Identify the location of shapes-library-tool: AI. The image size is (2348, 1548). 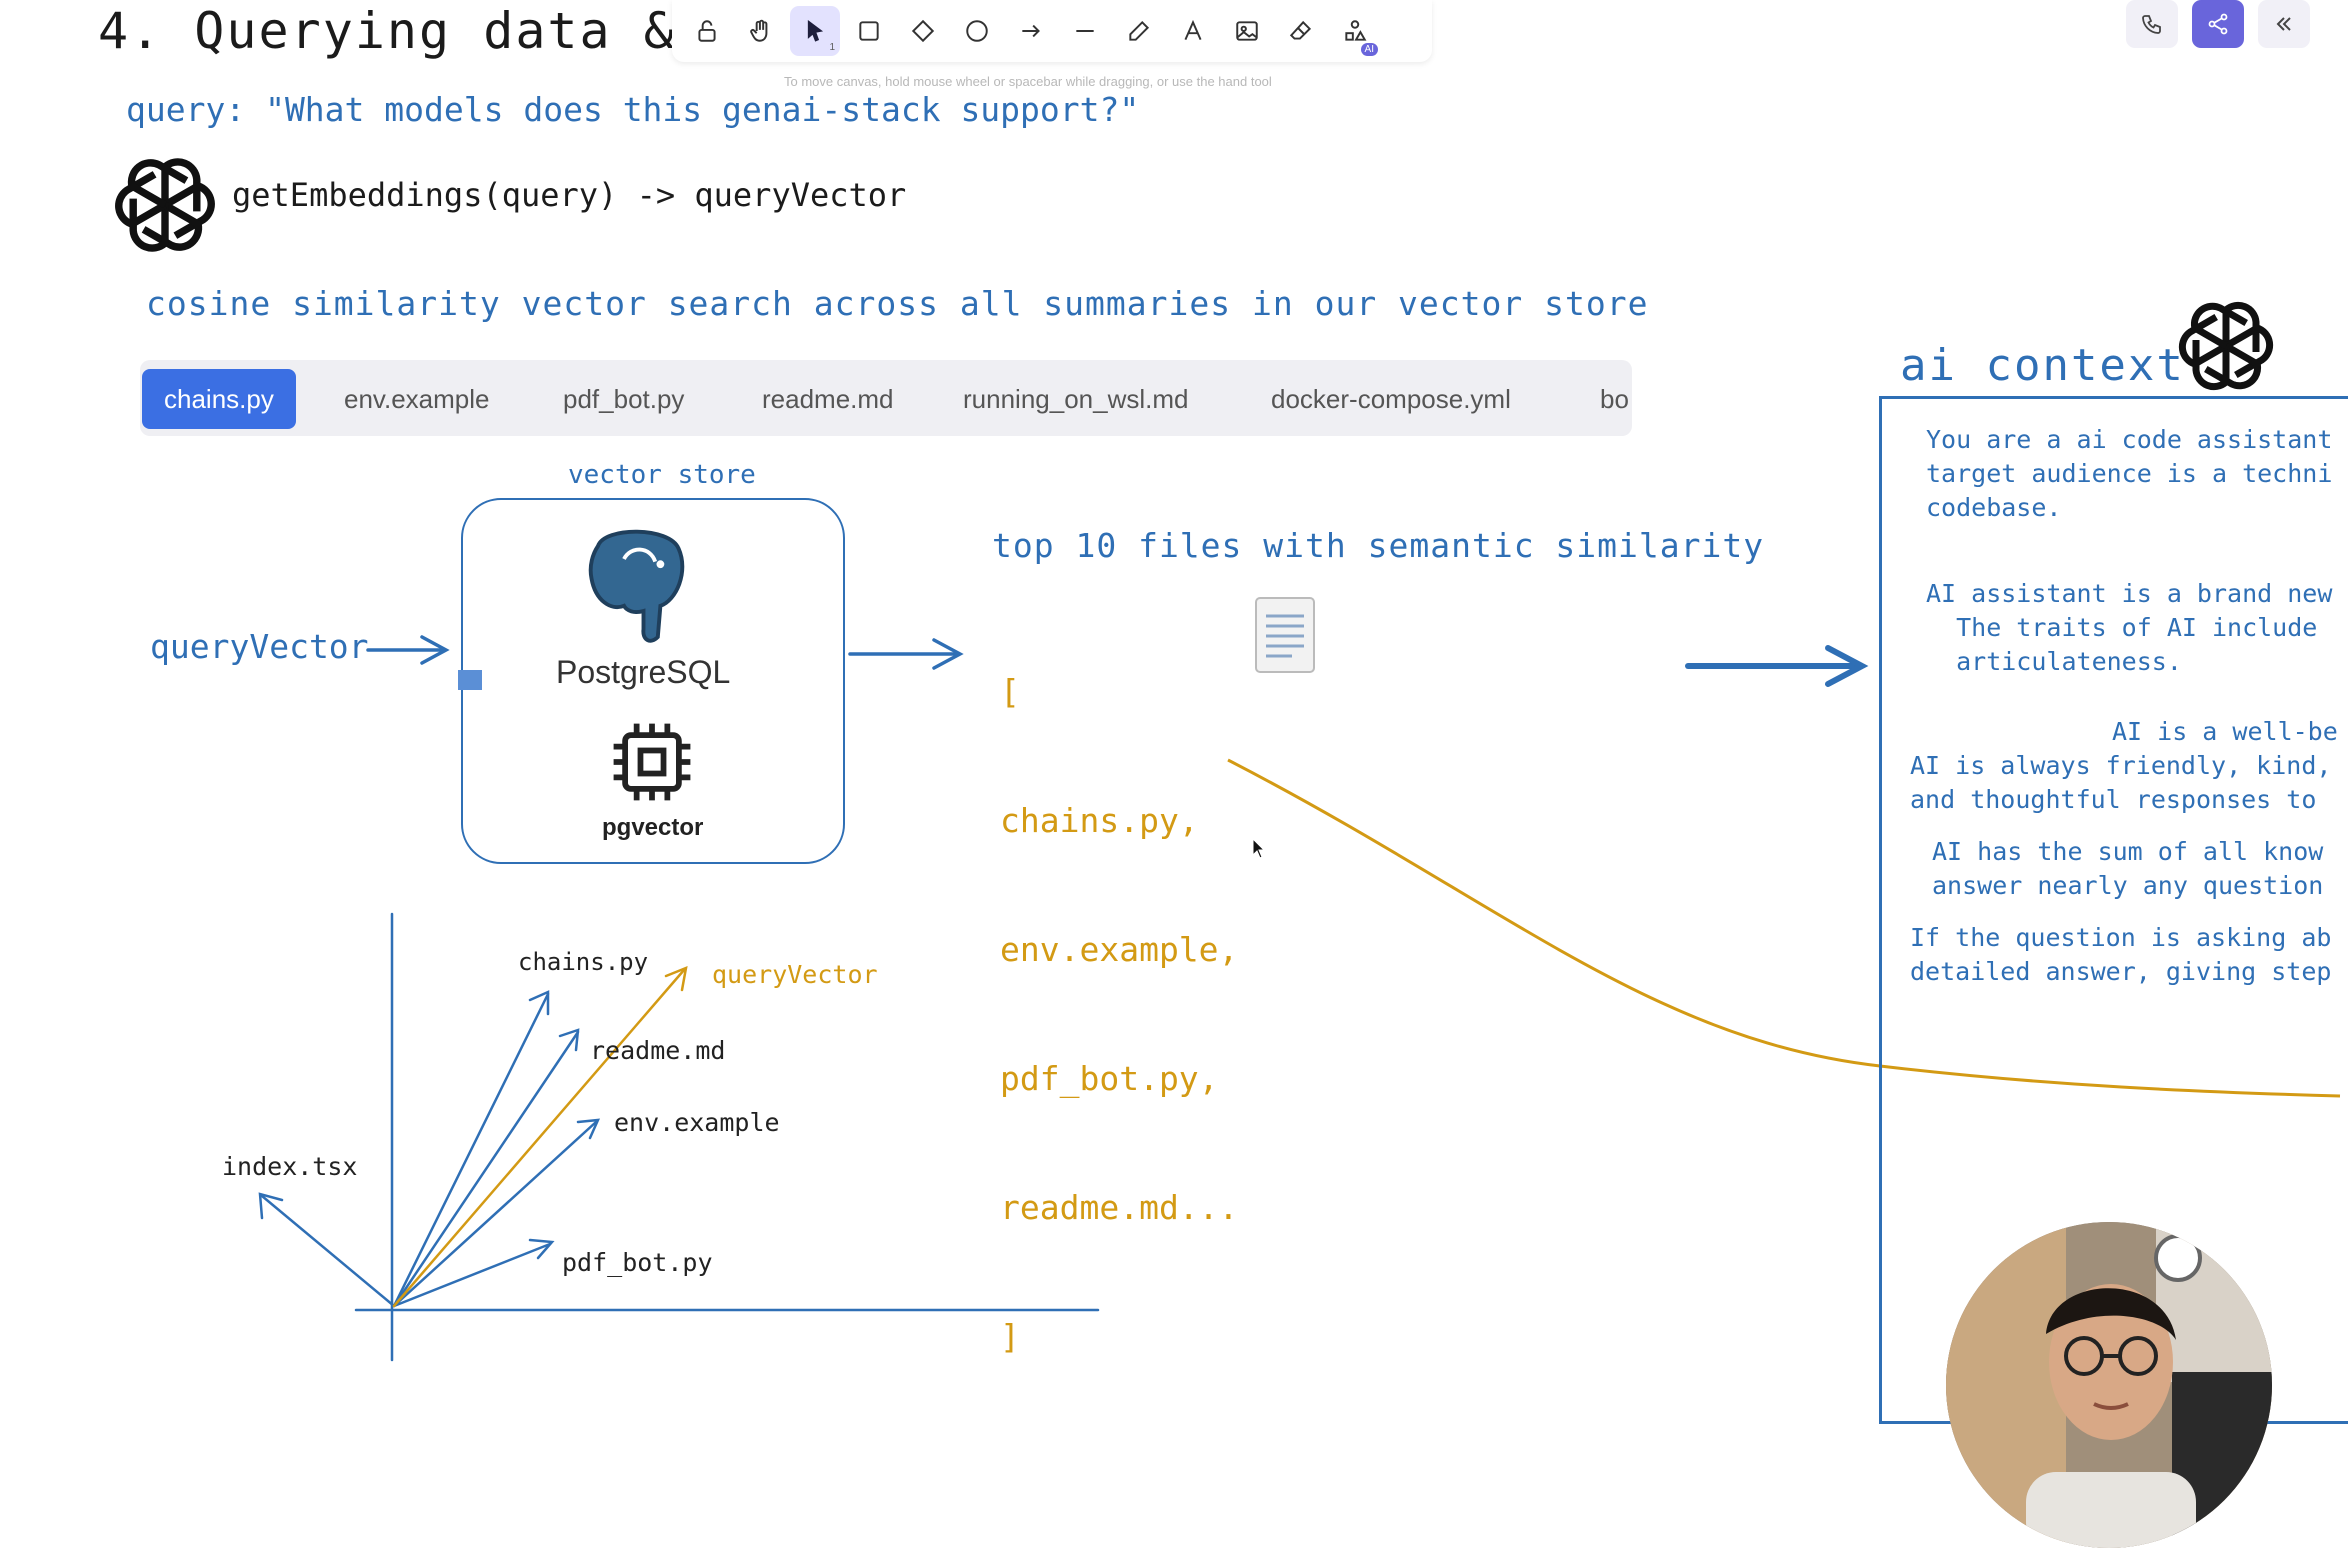
(1355, 31).